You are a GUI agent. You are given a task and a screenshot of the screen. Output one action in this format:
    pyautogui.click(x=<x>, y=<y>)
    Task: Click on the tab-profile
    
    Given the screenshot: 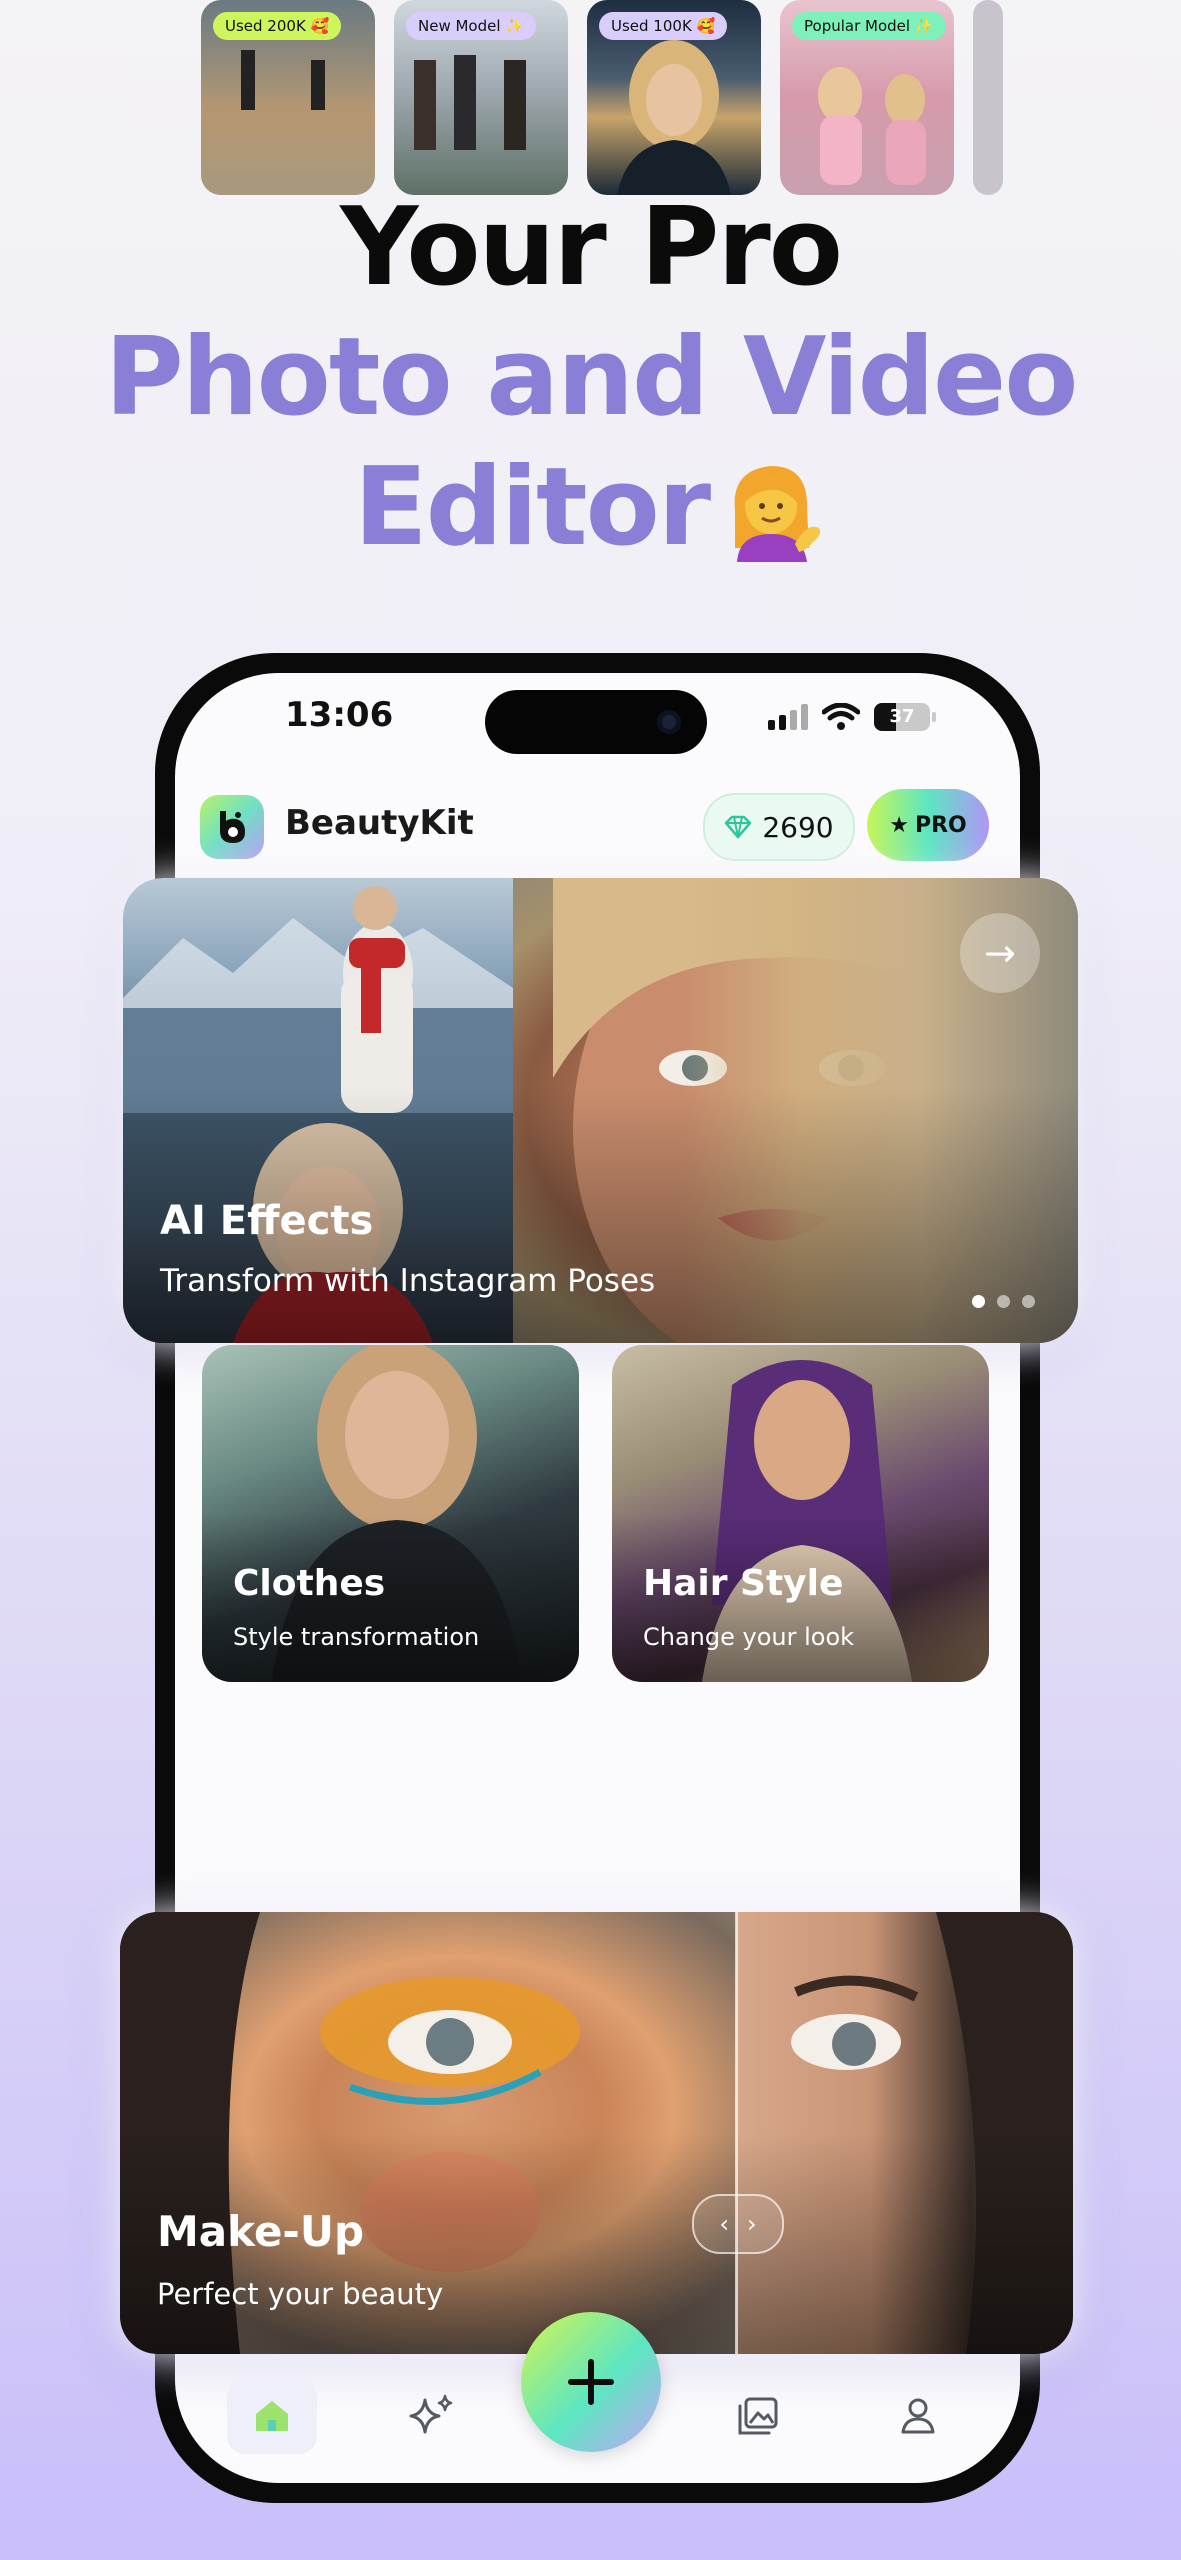 What is the action you would take?
    pyautogui.click(x=918, y=2416)
    